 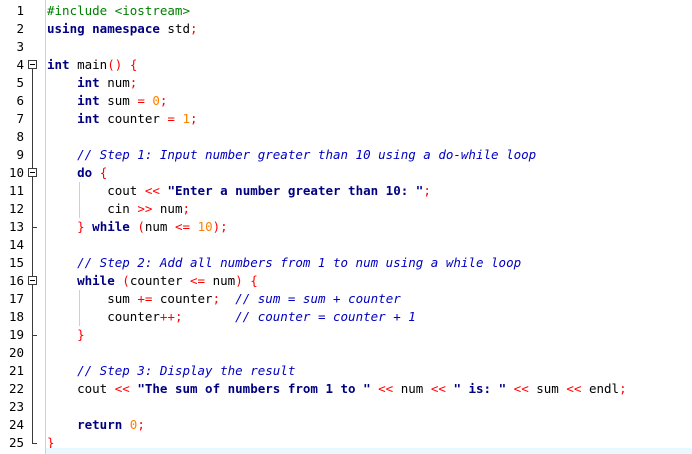 I want to click on code-line: return 0;, so click(x=96, y=425).